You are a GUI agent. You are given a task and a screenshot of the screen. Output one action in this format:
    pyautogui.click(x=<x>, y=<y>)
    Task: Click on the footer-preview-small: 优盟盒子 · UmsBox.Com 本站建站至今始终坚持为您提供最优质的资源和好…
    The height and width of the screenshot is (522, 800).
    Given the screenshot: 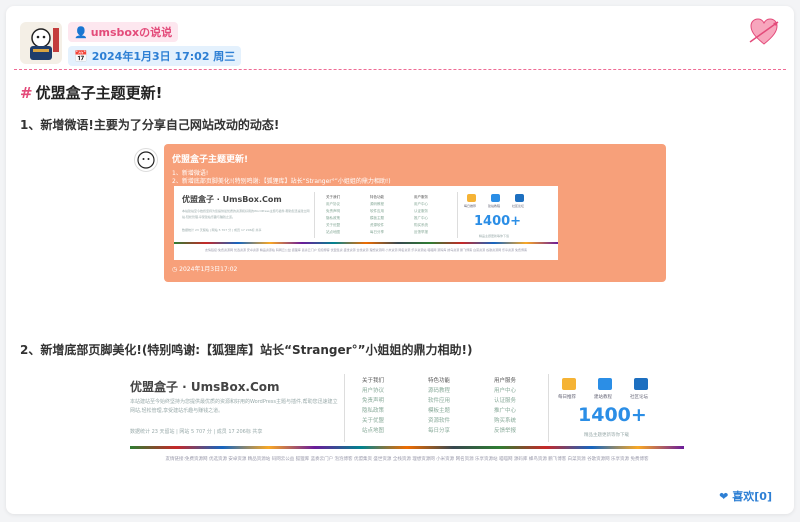 What is the action you would take?
    pyautogui.click(x=366, y=223)
    